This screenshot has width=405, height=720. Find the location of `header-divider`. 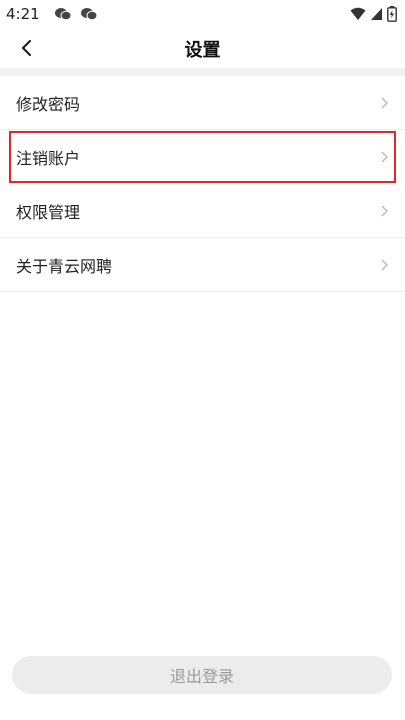

header-divider is located at coordinates (202, 72).